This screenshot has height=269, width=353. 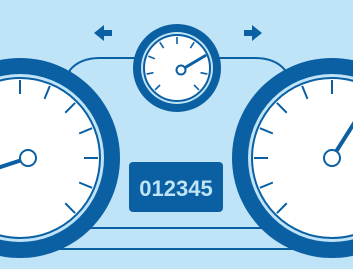 I want to click on odometer-reading: 012345, so click(x=175, y=188).